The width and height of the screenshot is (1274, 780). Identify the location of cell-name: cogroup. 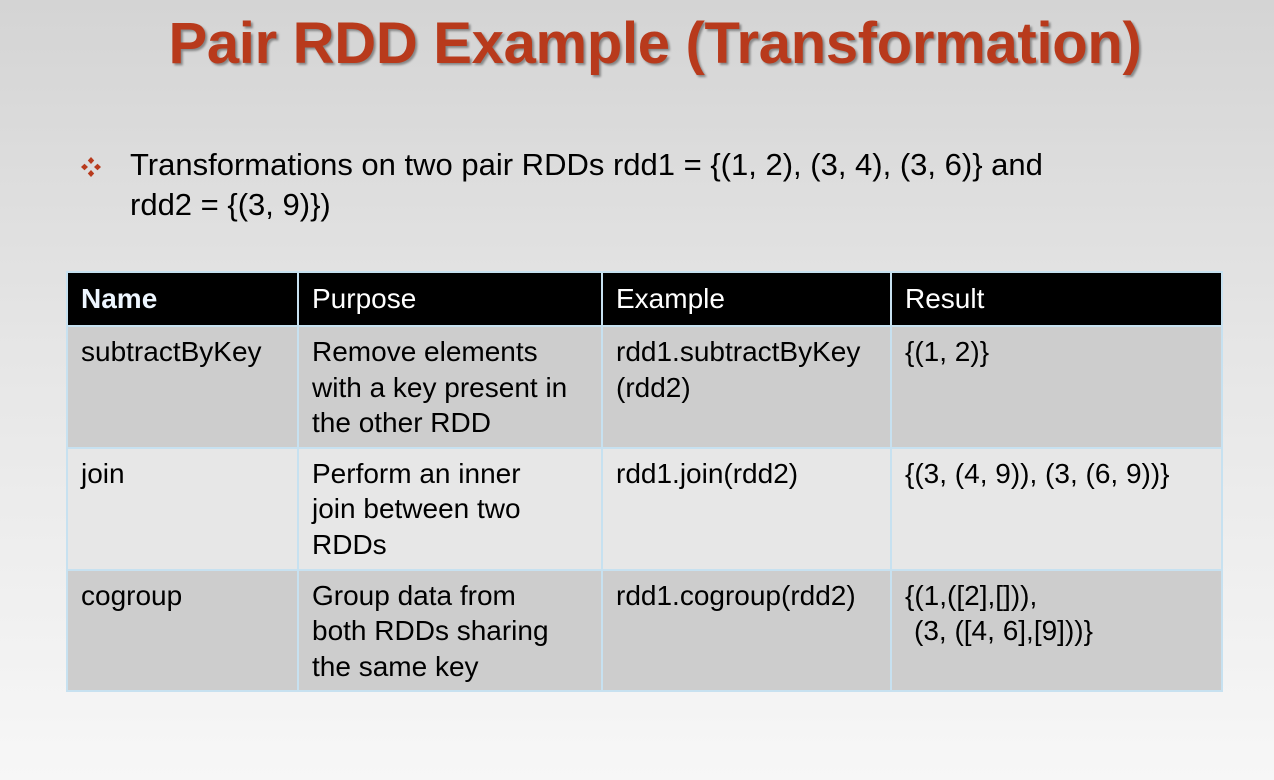
(182, 630).